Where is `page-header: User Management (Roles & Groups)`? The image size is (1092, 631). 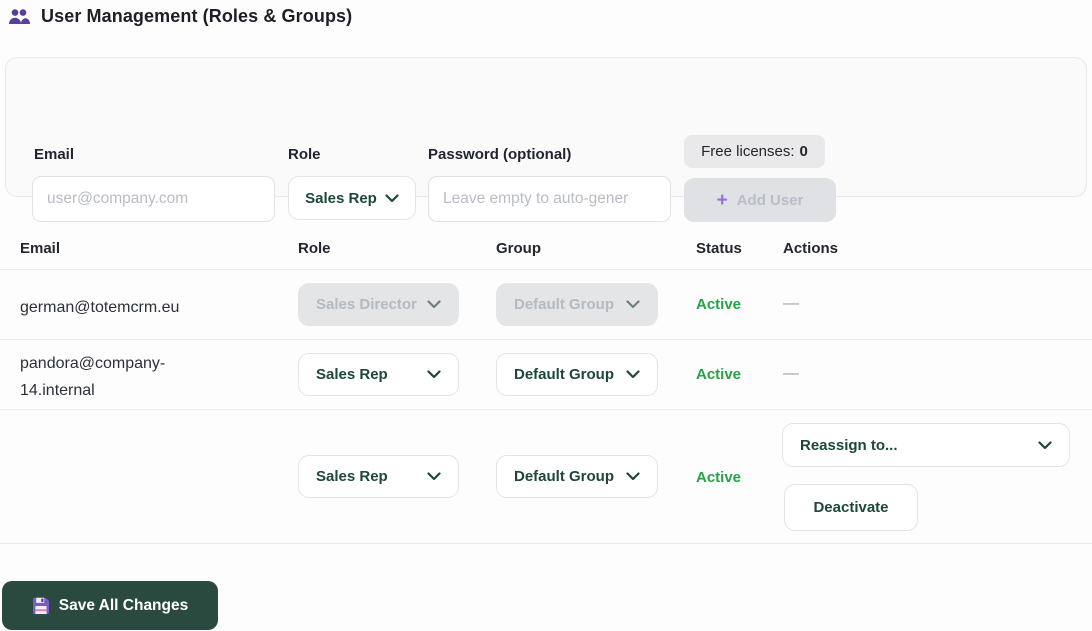 page-header: User Management (Roles & Groups) is located at coordinates (180, 16).